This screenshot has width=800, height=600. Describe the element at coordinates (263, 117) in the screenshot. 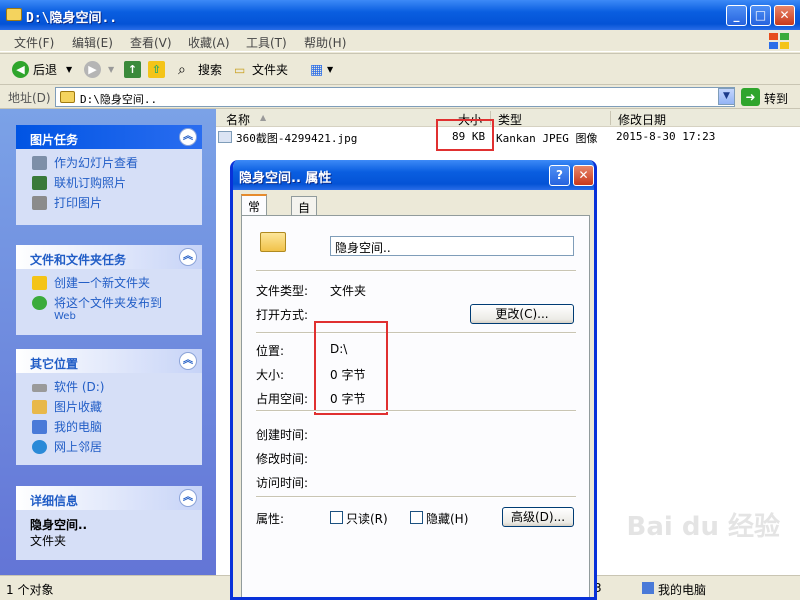

I see `sort-ascending-icon: ▲` at that location.